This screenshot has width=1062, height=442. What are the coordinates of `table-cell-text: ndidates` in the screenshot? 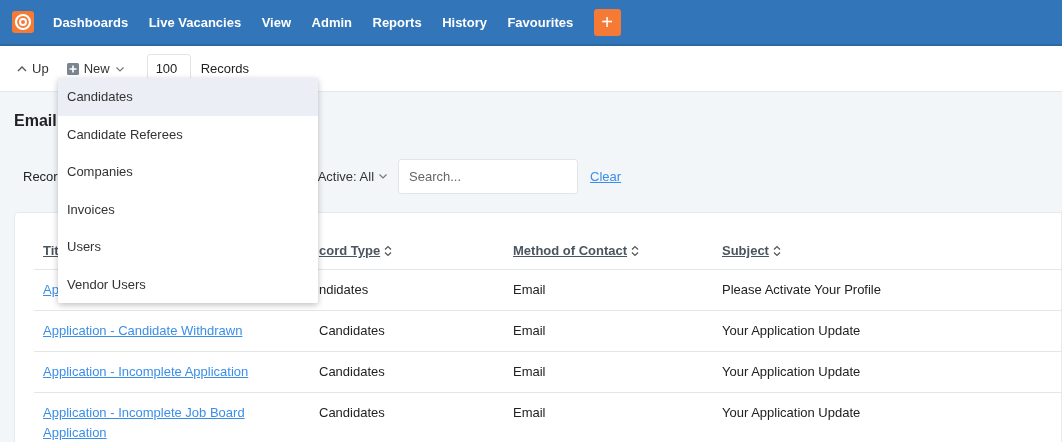 It's located at (344, 290).